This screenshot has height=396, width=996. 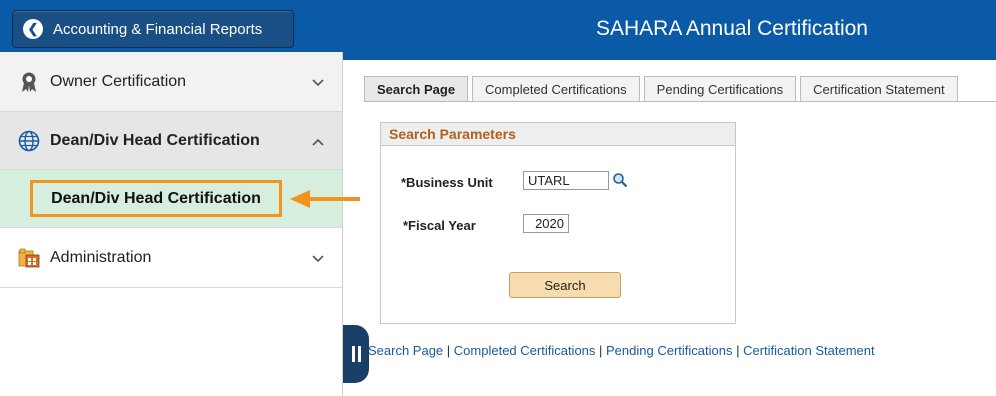 I want to click on fiscal-year-input: 2020, so click(x=546, y=223).